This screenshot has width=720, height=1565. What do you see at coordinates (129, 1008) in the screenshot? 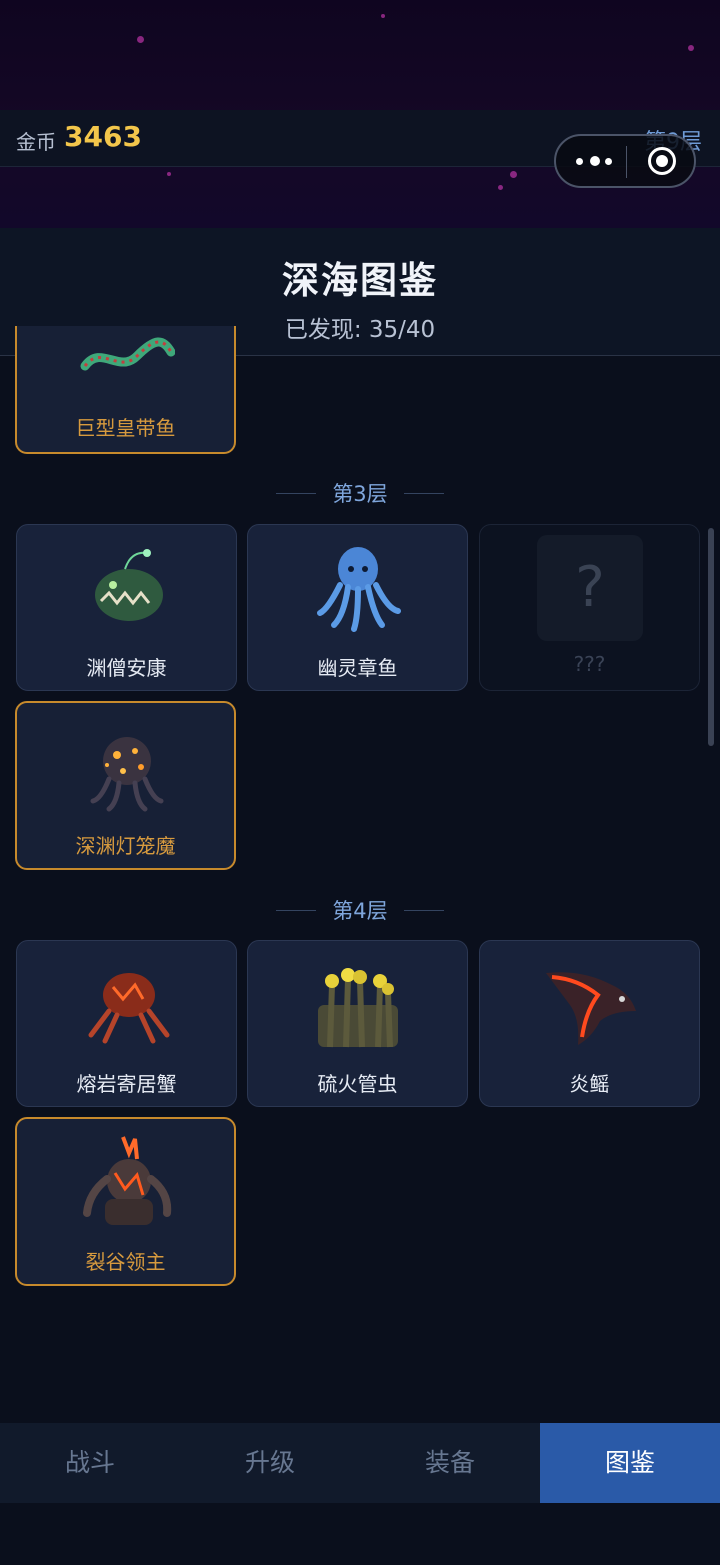
I see `hermit-crab-icon` at bounding box center [129, 1008].